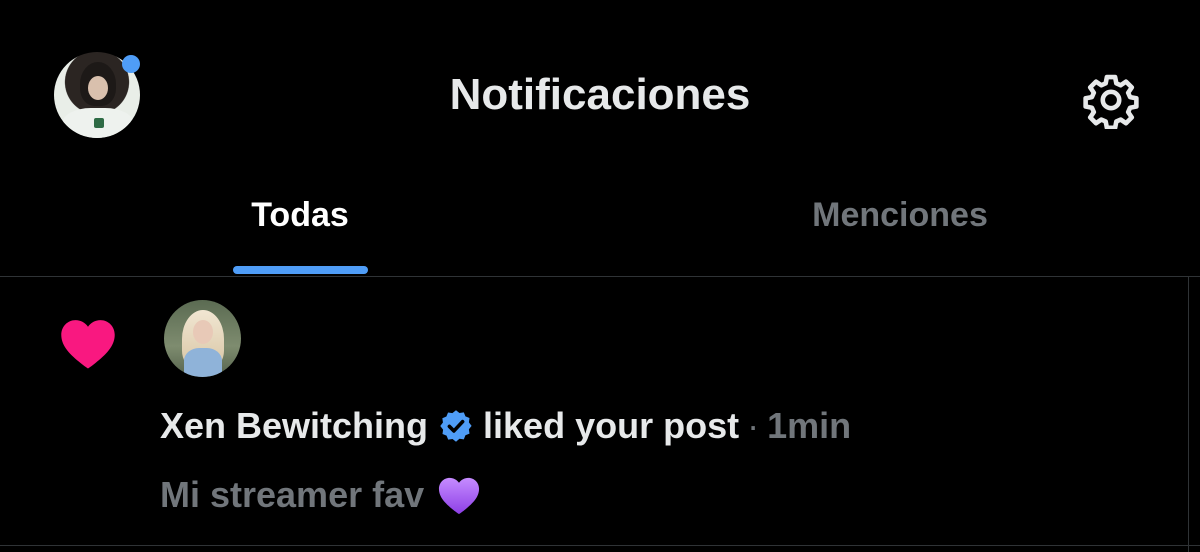 The image size is (1200, 552). I want to click on settings-button, so click(1111, 100).